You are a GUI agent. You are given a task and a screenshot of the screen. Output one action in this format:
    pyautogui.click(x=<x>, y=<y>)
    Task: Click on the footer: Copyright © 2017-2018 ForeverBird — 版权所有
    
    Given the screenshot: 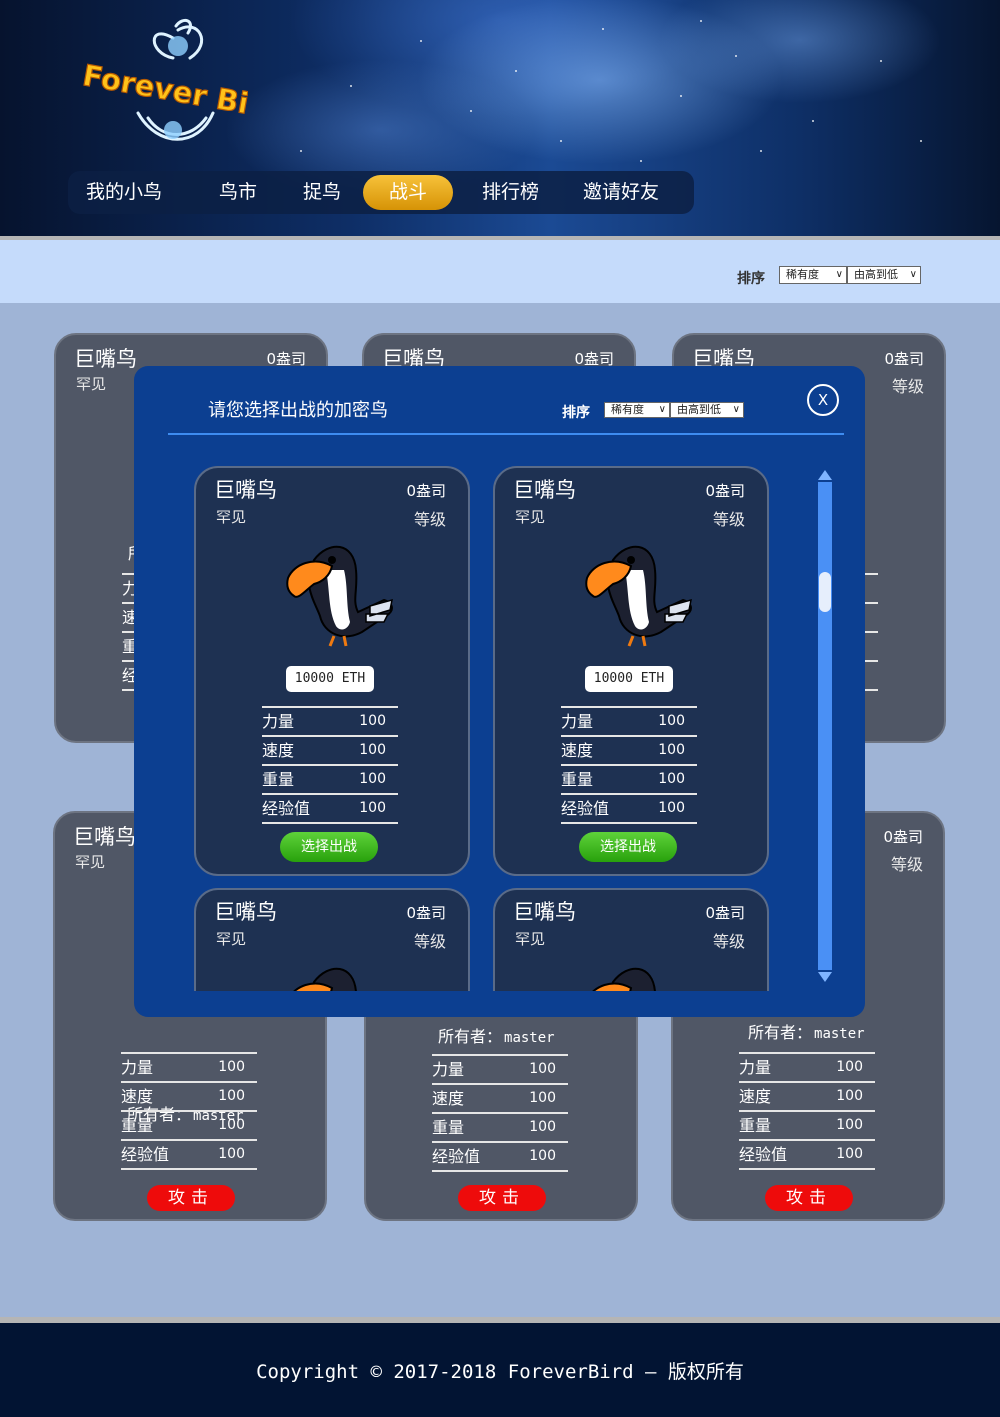 What is the action you would take?
    pyautogui.click(x=500, y=1367)
    